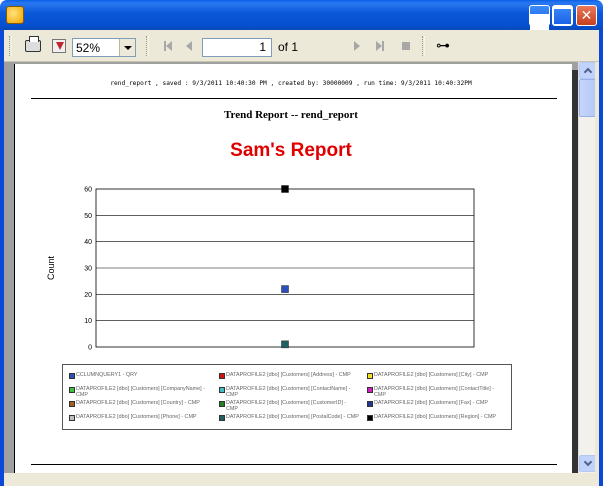  I want to click on scroll-down-button, so click(587, 463).